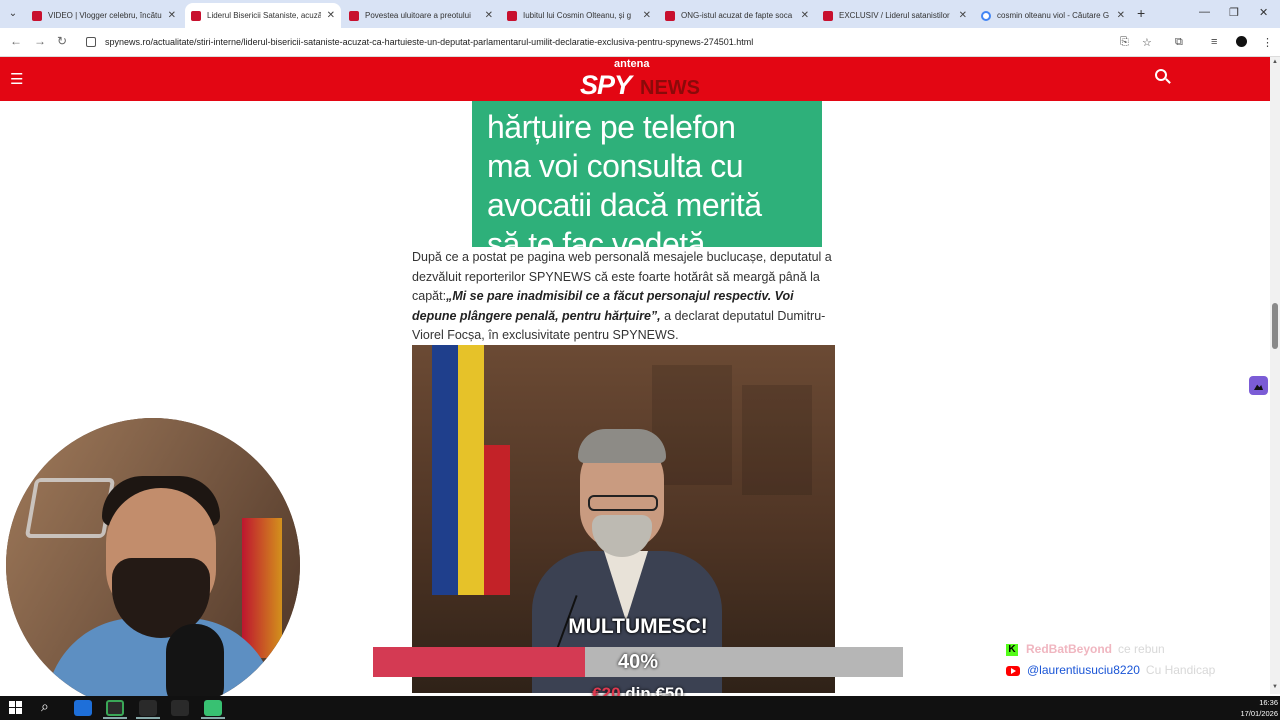  What do you see at coordinates (1013, 670) in the screenshot?
I see `youtube-icon` at bounding box center [1013, 670].